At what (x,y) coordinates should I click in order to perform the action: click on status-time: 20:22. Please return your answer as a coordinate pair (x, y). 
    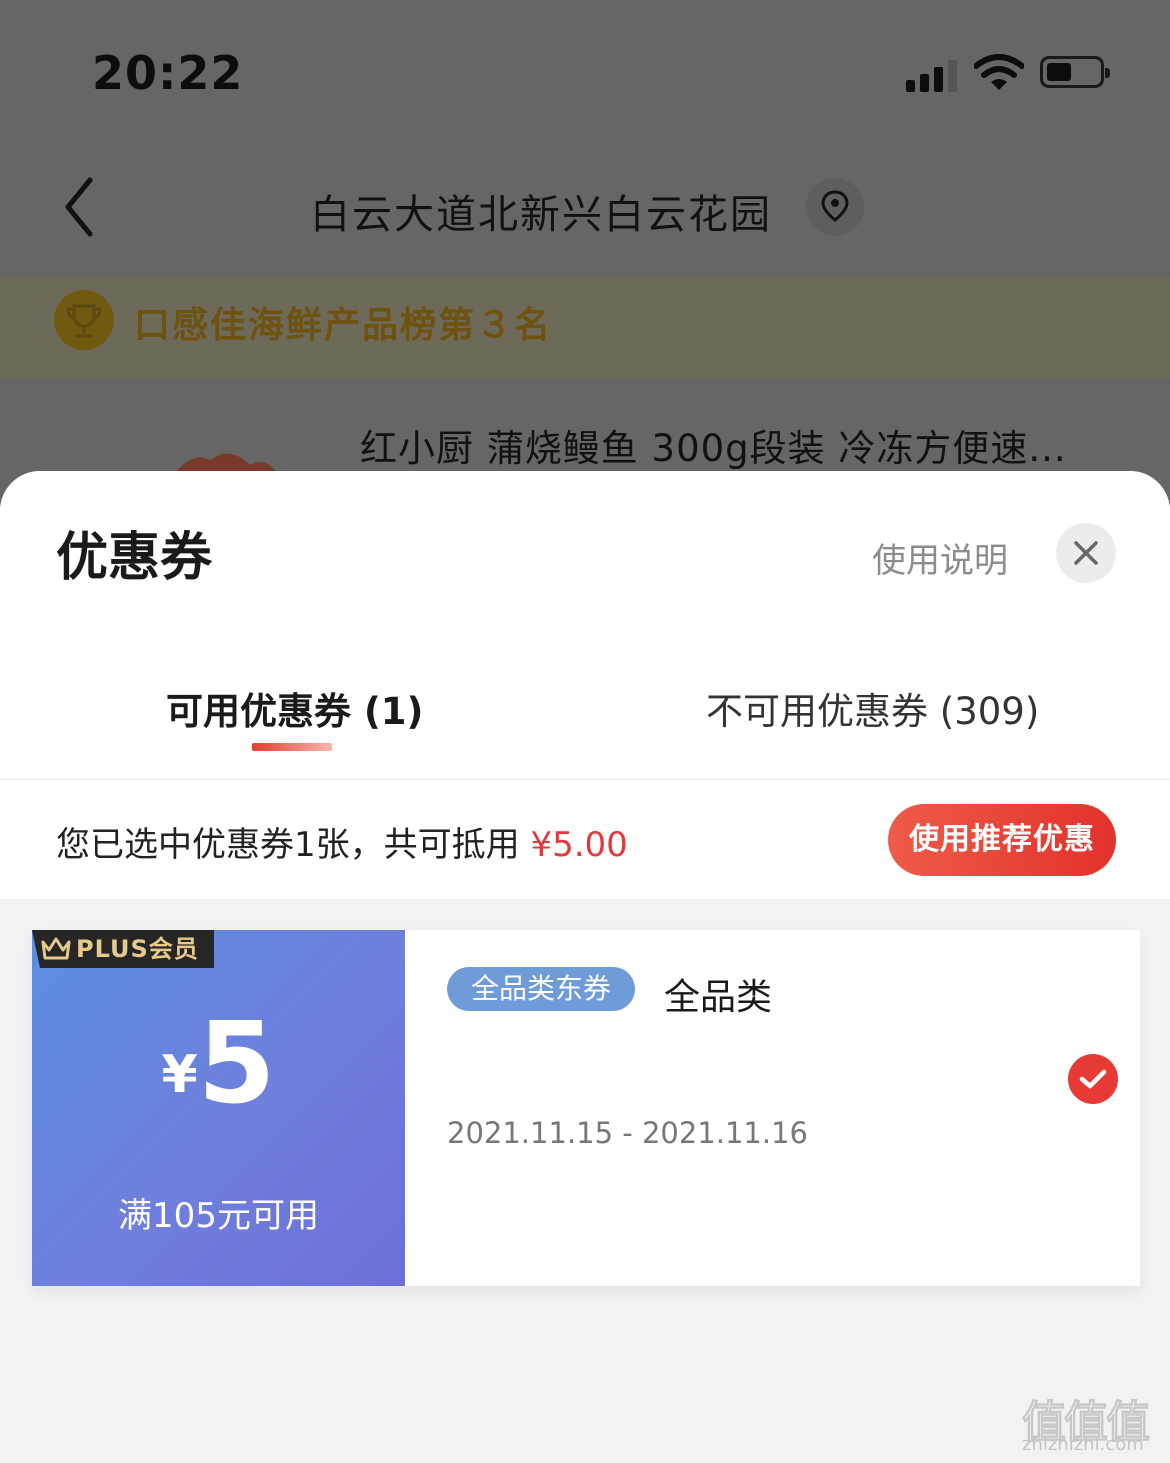
    Looking at the image, I should click on (168, 73).